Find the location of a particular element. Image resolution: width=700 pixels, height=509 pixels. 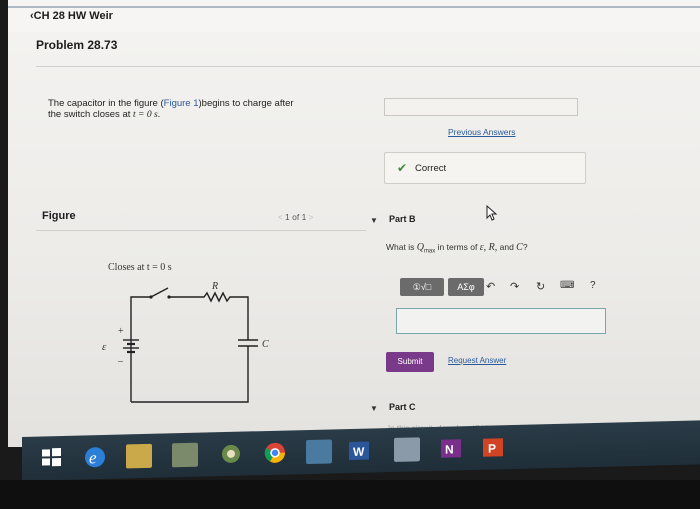

chevron-right-icon: > is located at coordinates (311, 217).